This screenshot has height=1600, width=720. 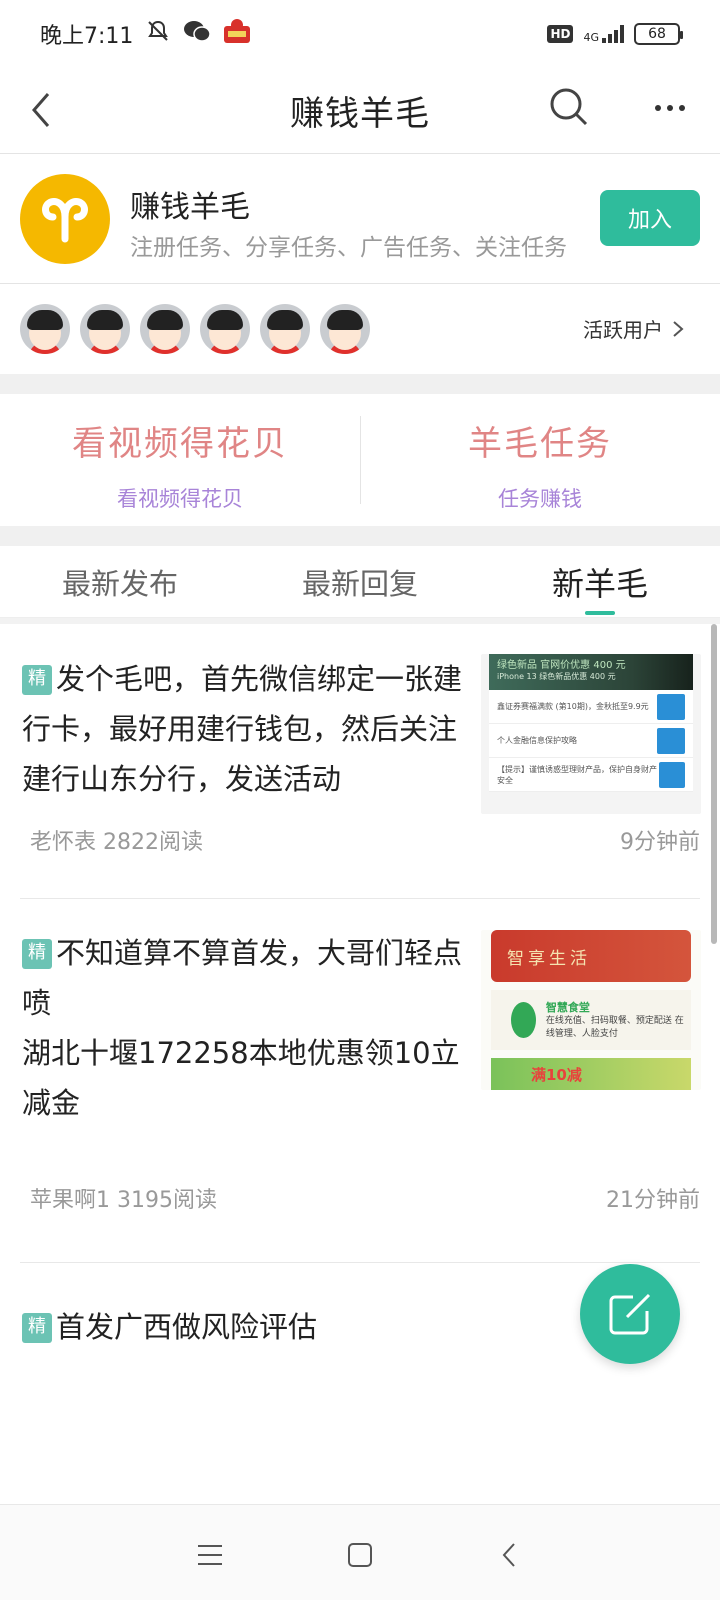 What do you see at coordinates (537, 740) in the screenshot?
I see `thumb-row-text: 个人金融信息保护攻略` at bounding box center [537, 740].